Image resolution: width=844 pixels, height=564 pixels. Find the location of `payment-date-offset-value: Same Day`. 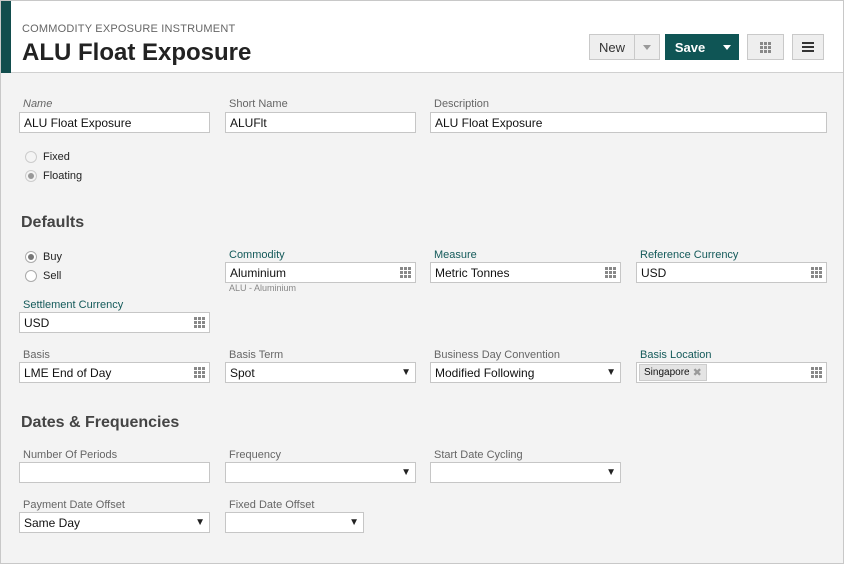

payment-date-offset-value: Same Day is located at coordinates (52, 522).